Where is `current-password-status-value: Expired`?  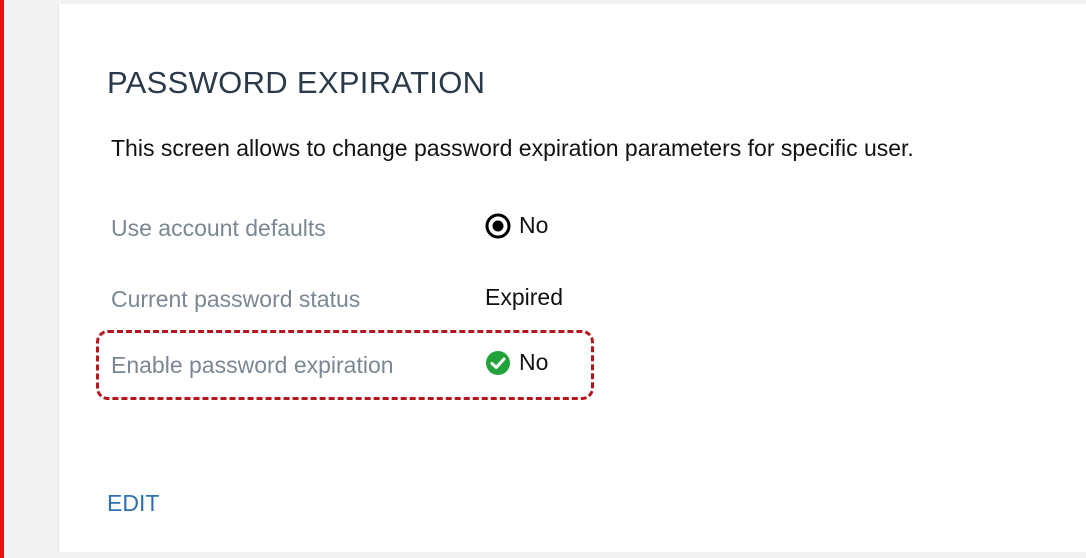
current-password-status-value: Expired is located at coordinates (524, 297).